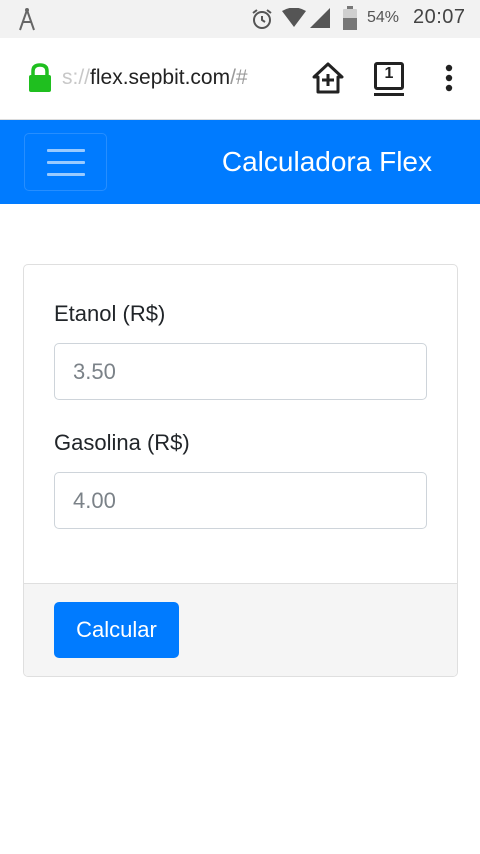 This screenshot has width=480, height=854. I want to click on status-bar: 54% 20:07, so click(240, 19).